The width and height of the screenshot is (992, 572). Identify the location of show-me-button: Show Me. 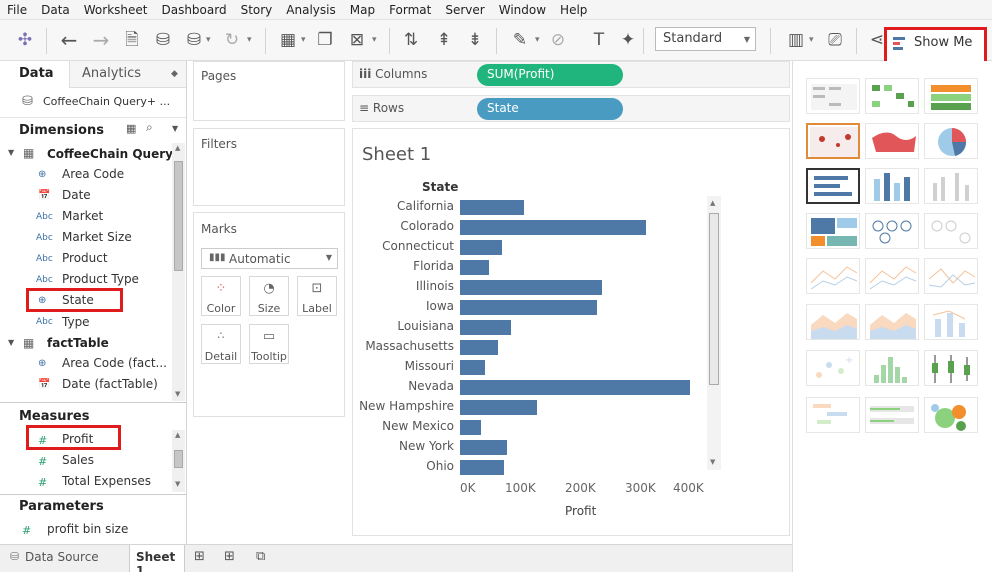
(935, 46).